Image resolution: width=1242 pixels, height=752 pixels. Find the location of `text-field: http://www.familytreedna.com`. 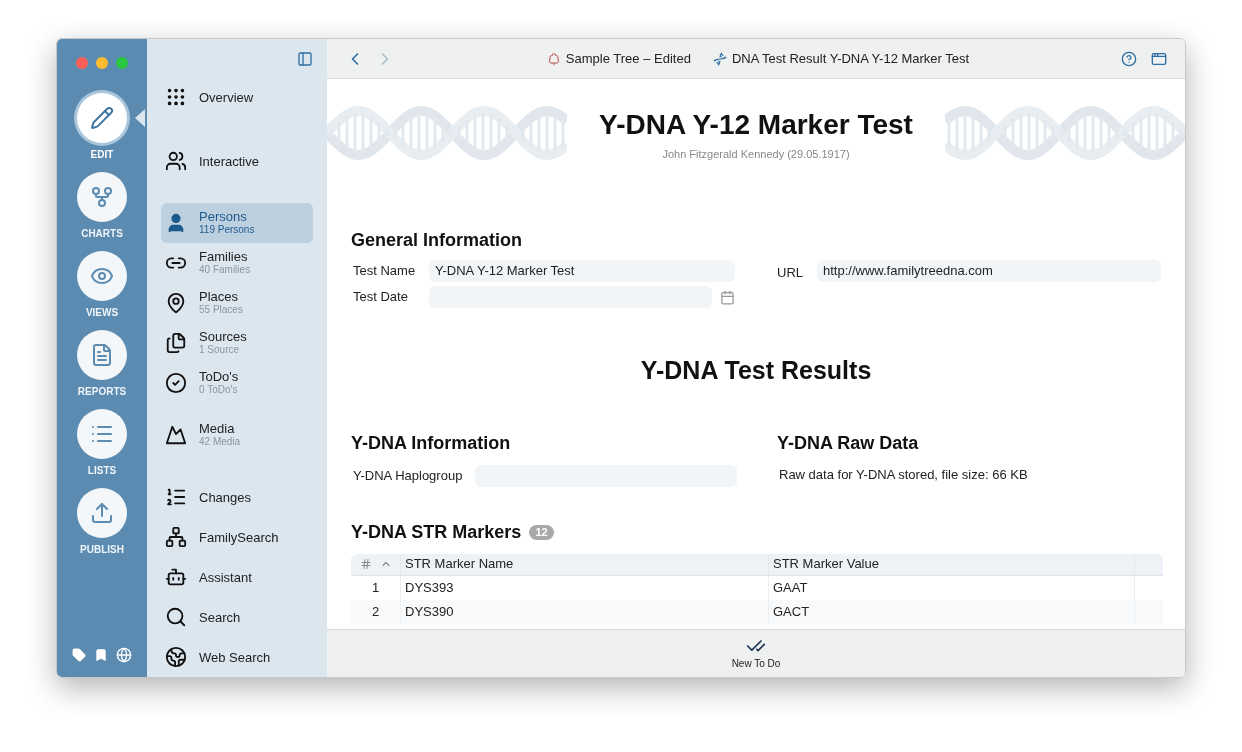

text-field: http://www.familytreedna.com is located at coordinates (989, 271).